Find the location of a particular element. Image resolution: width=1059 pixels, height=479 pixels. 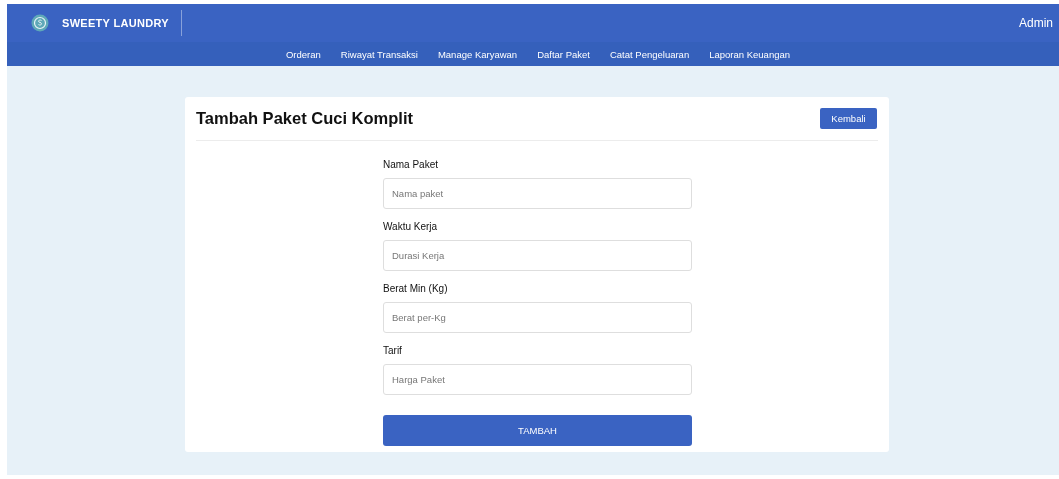

nav-link: Manage Karyawan is located at coordinates (477, 54).